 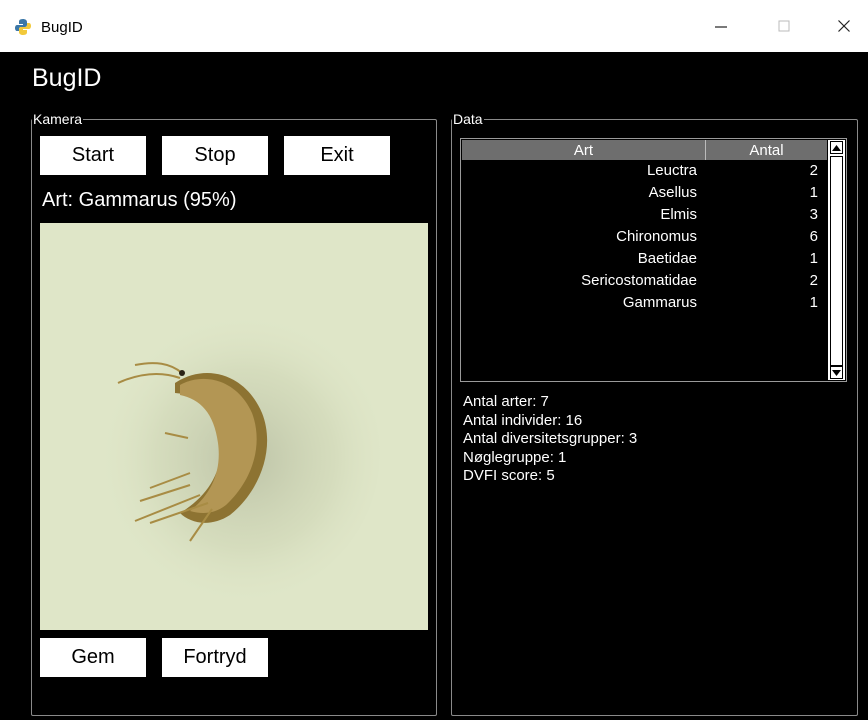 What do you see at coordinates (62, 27) in the screenshot?
I see `window-title: BugID` at bounding box center [62, 27].